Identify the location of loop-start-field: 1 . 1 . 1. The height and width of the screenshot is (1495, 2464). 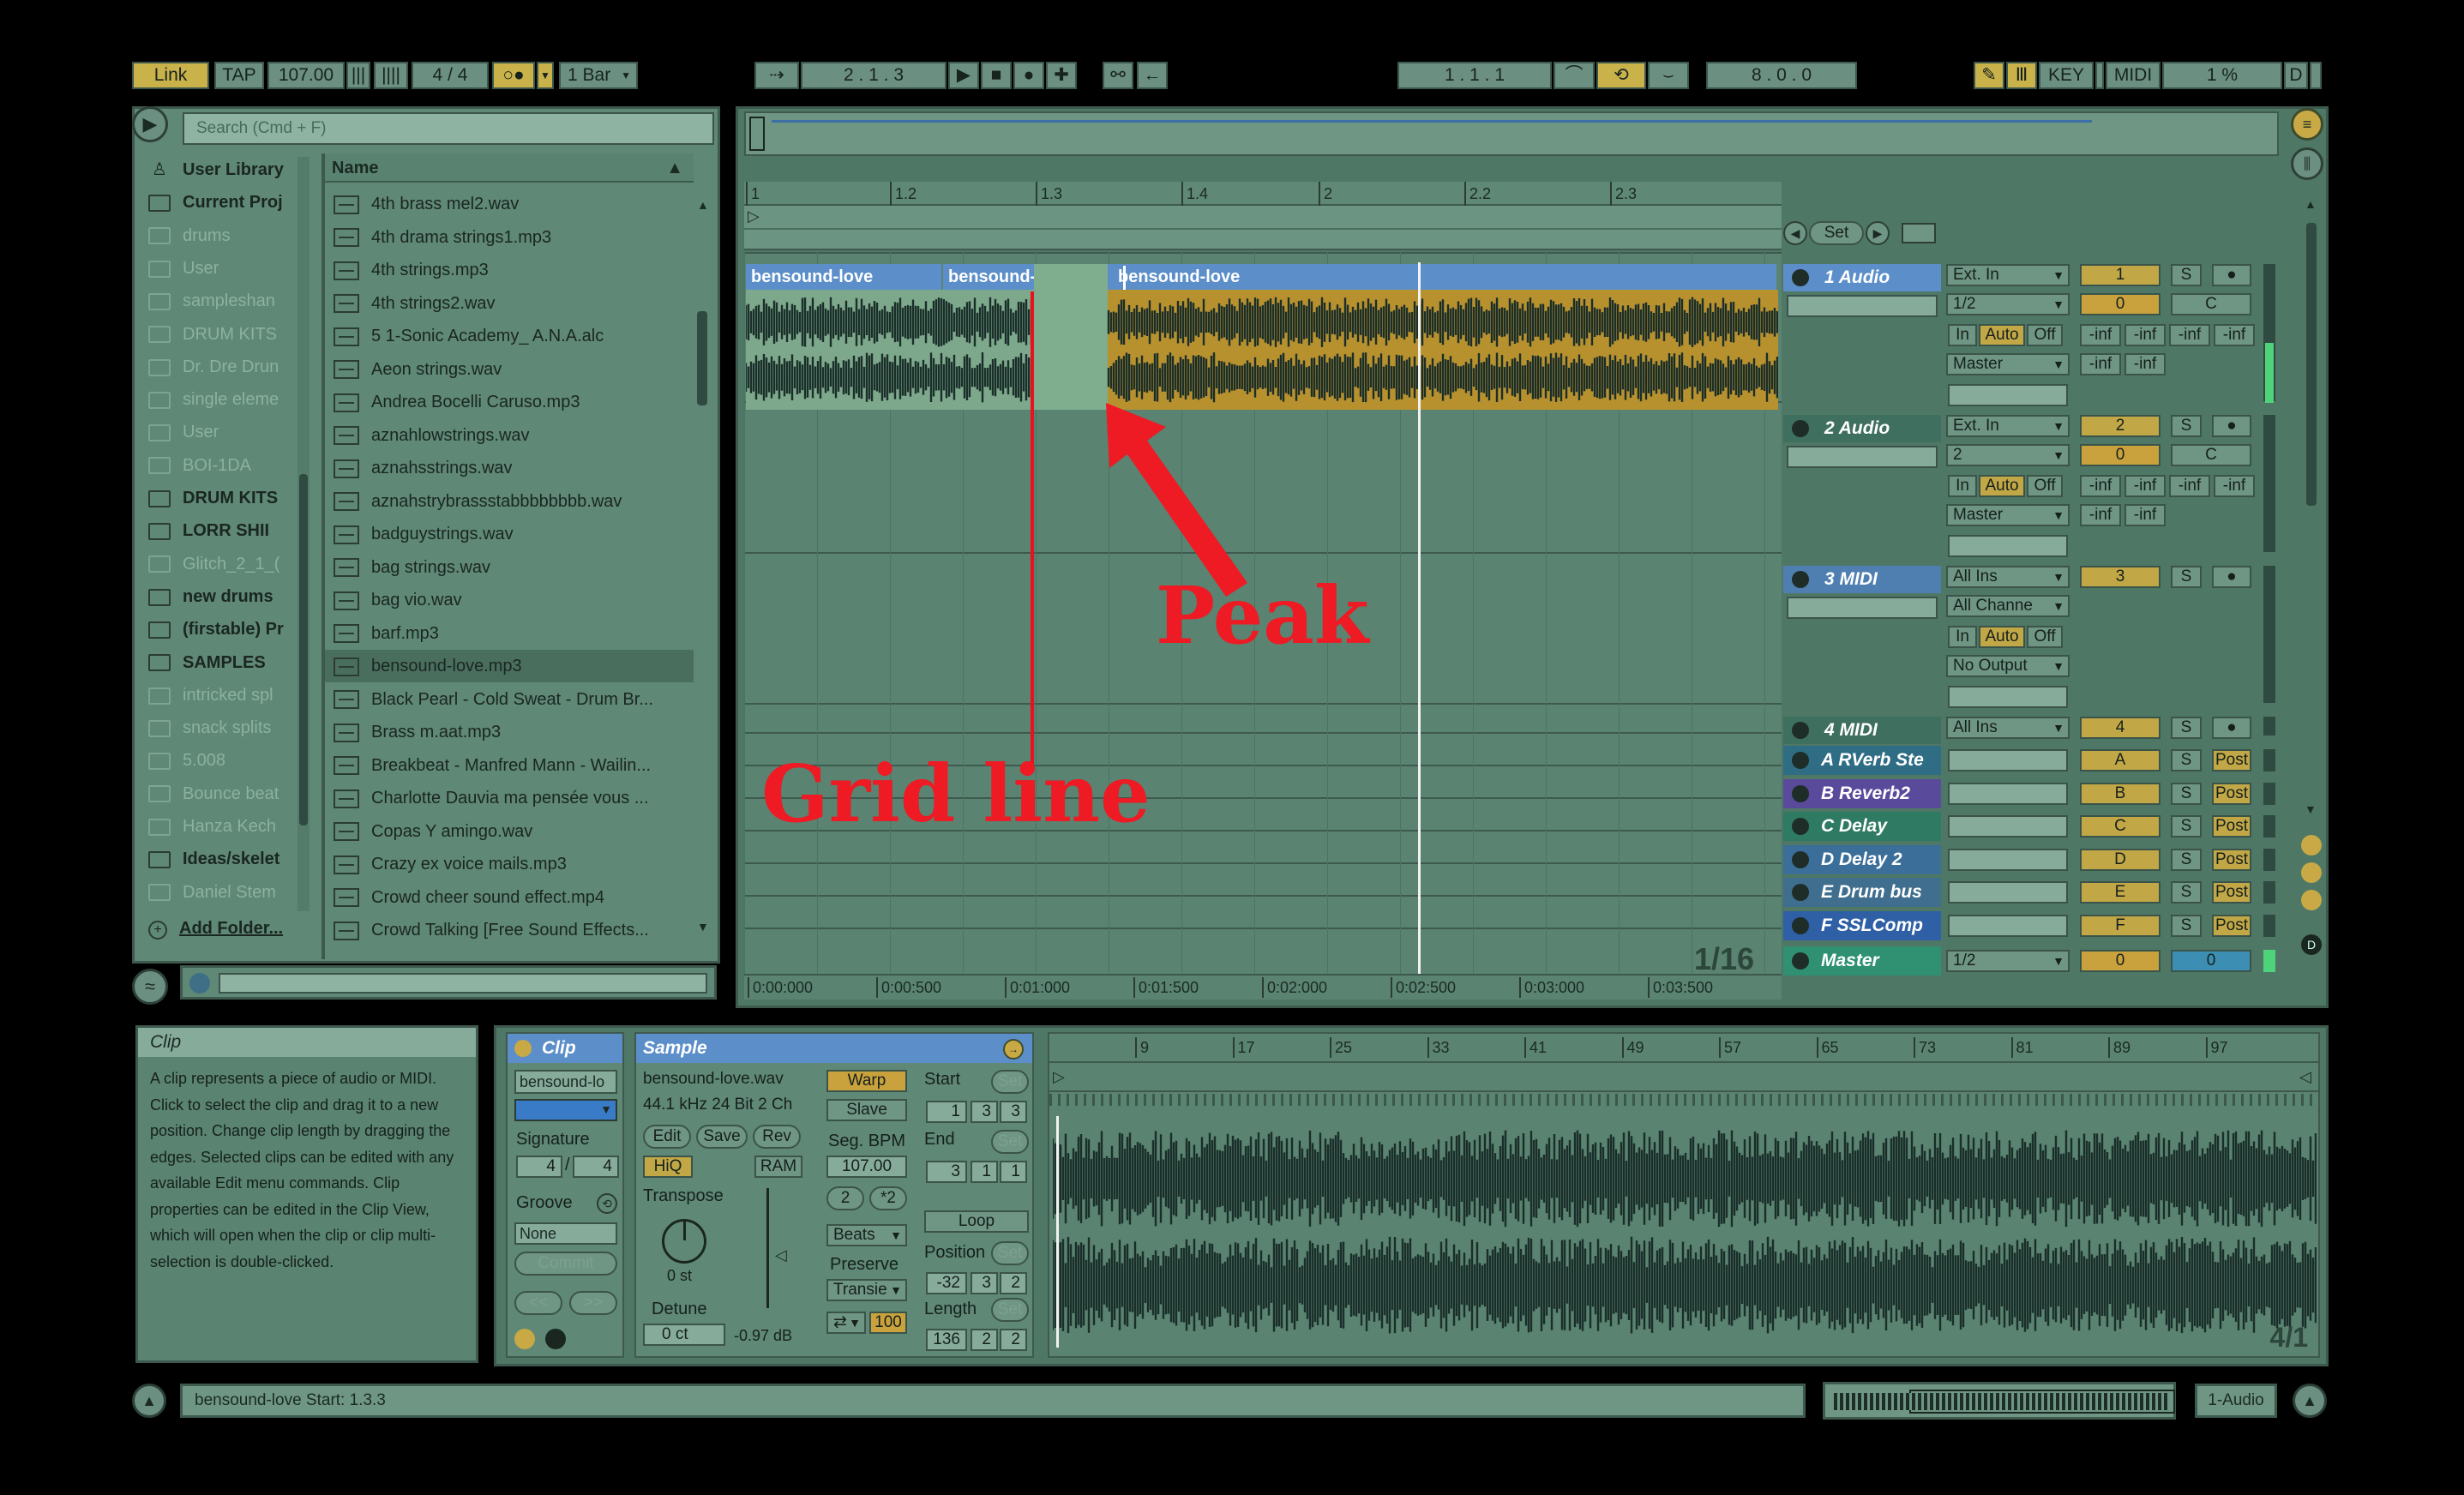
(1474, 75).